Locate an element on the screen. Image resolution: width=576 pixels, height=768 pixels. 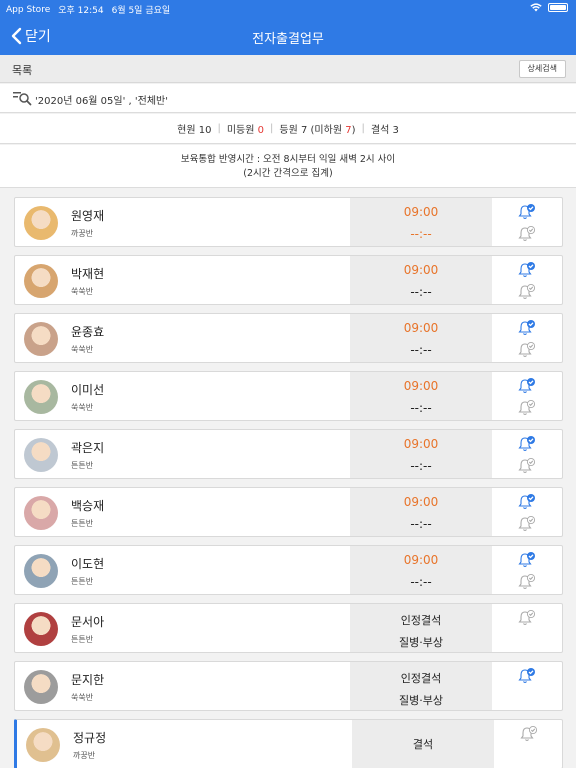
child-card: 윤종효쑥쑥반 09:00 --:-- is located at coordinates (288, 338).